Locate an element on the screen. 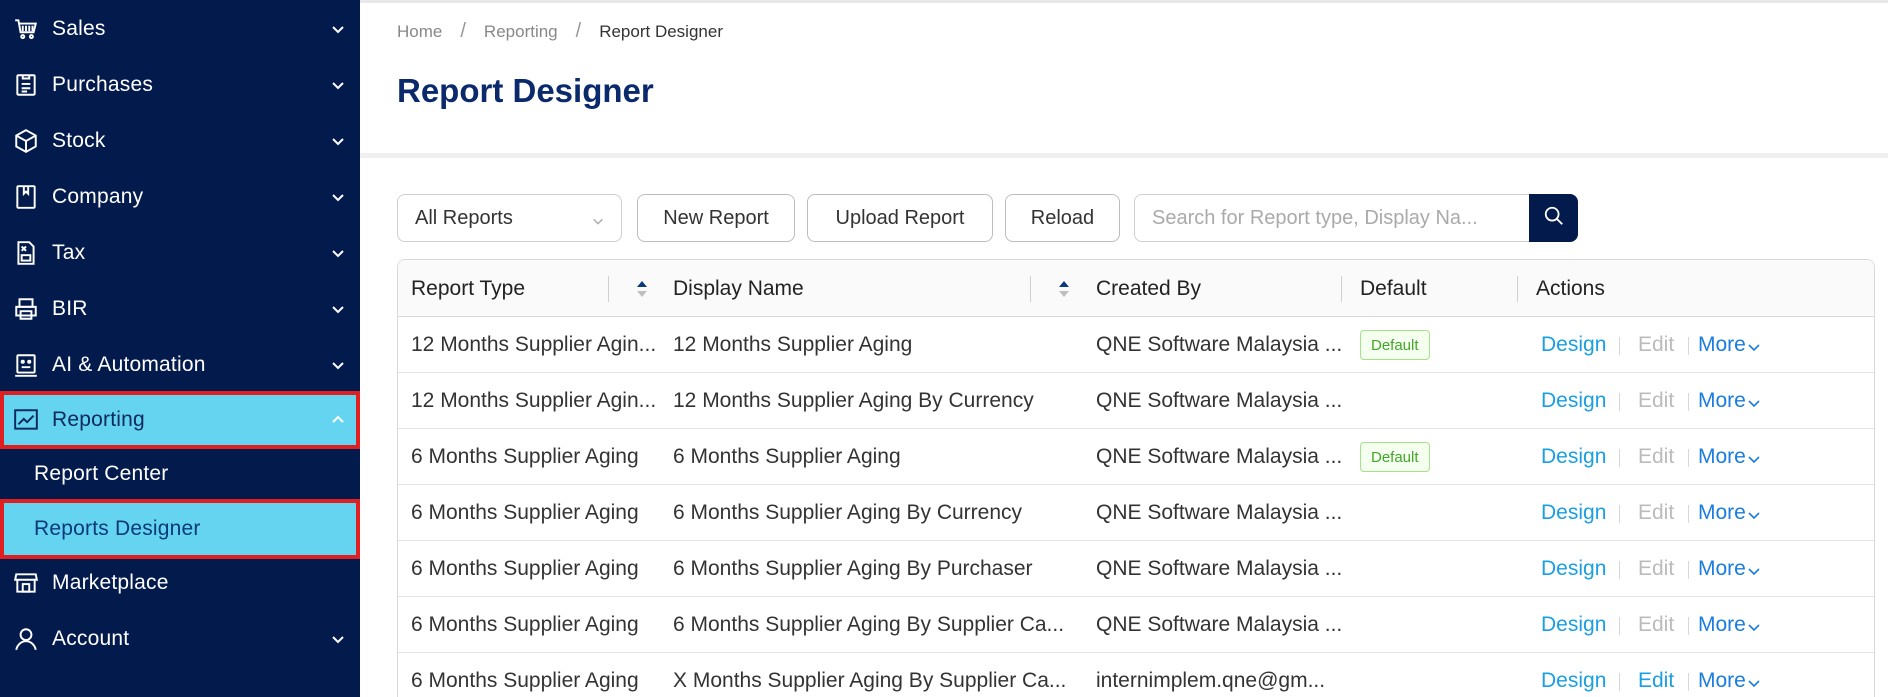  cell-display-name: 6 Months Supplier Aging is located at coordinates (787, 456).